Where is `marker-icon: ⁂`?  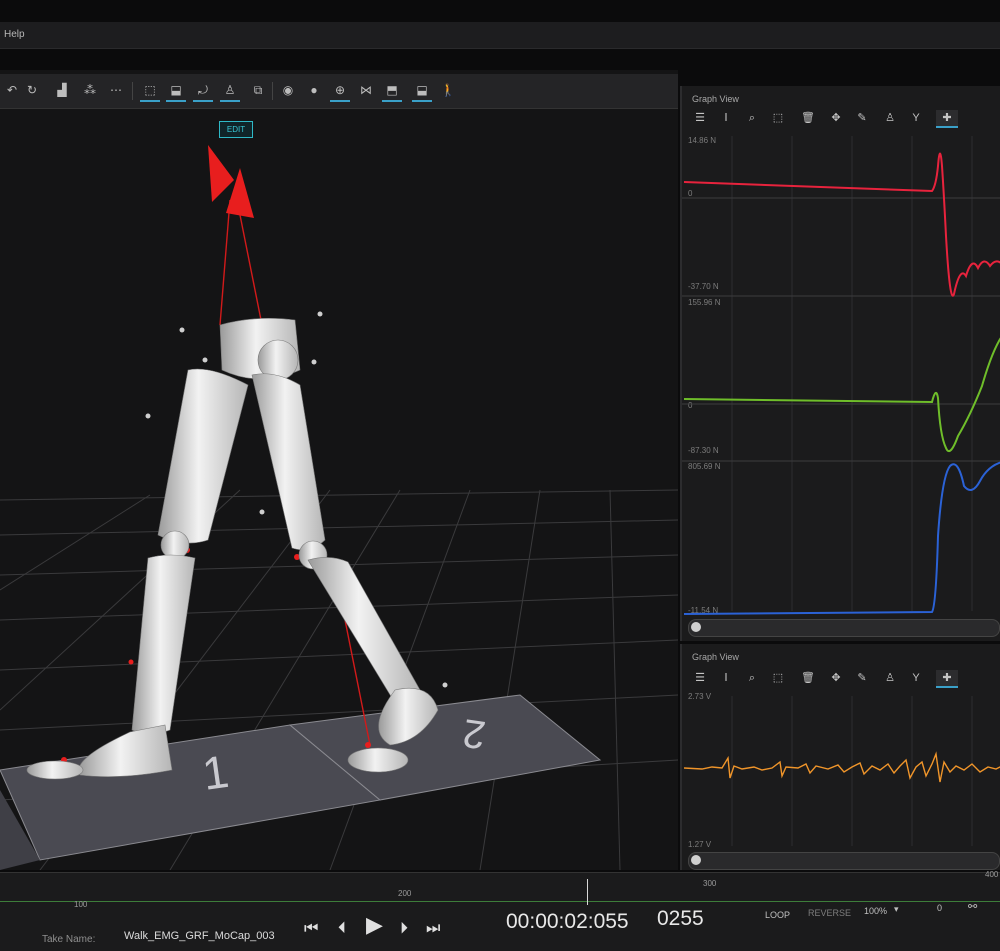
marker-icon: ⁂ is located at coordinates (90, 90).